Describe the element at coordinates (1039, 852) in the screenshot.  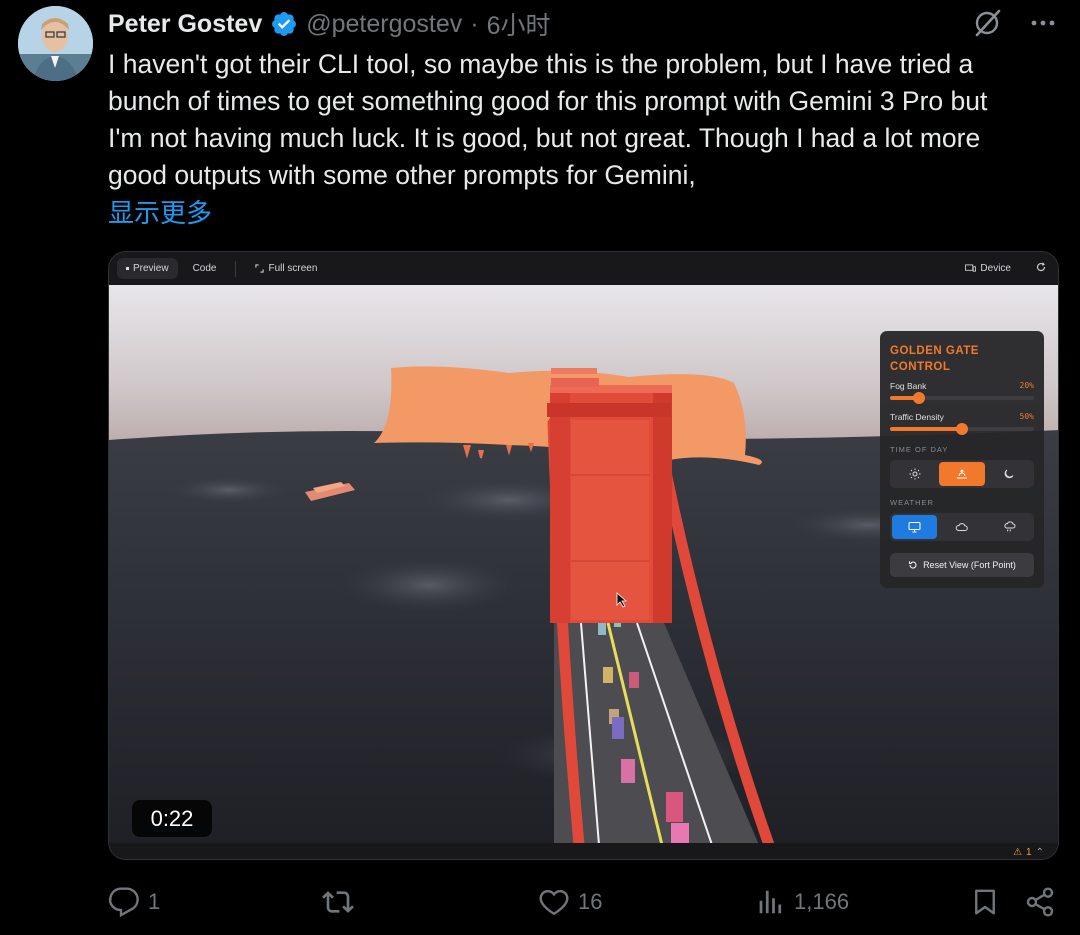
I see `chevron-up-icon: ⌃` at that location.